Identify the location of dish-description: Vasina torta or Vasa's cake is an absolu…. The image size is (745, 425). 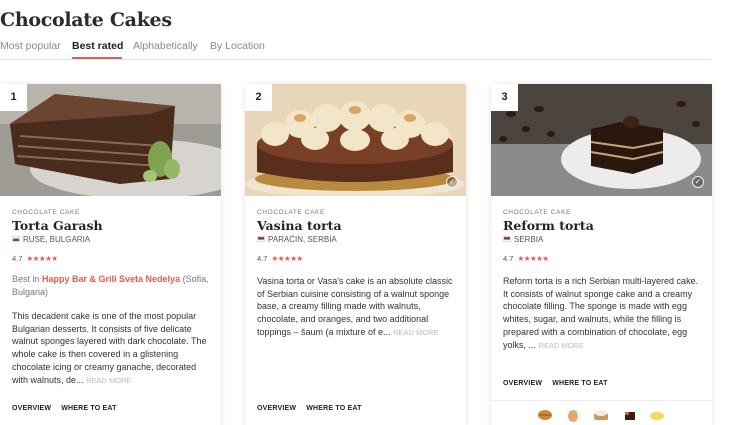
(357, 307).